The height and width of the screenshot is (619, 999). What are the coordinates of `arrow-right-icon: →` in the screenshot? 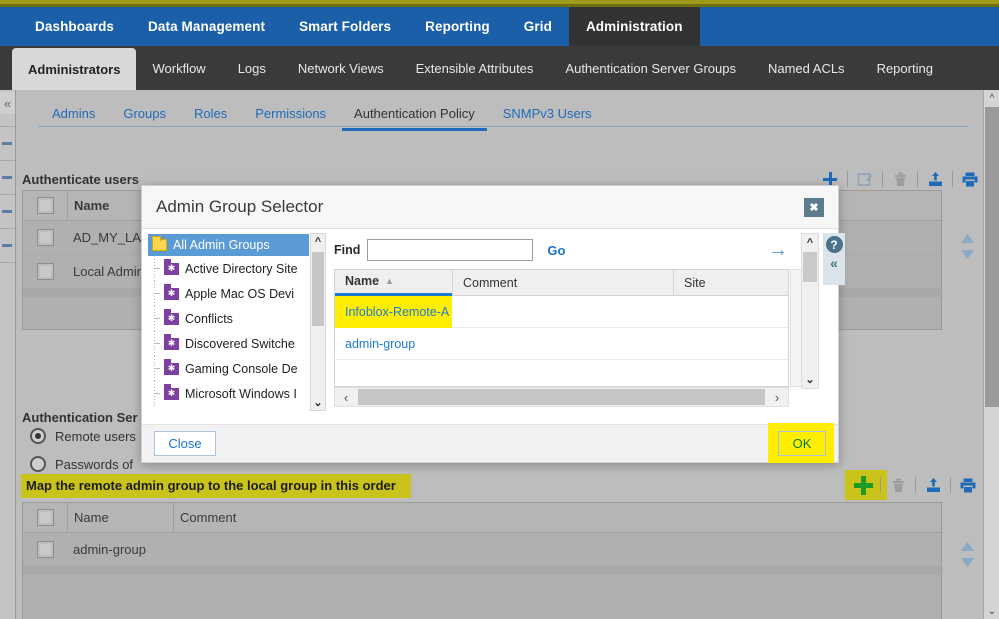 It's located at (778, 250).